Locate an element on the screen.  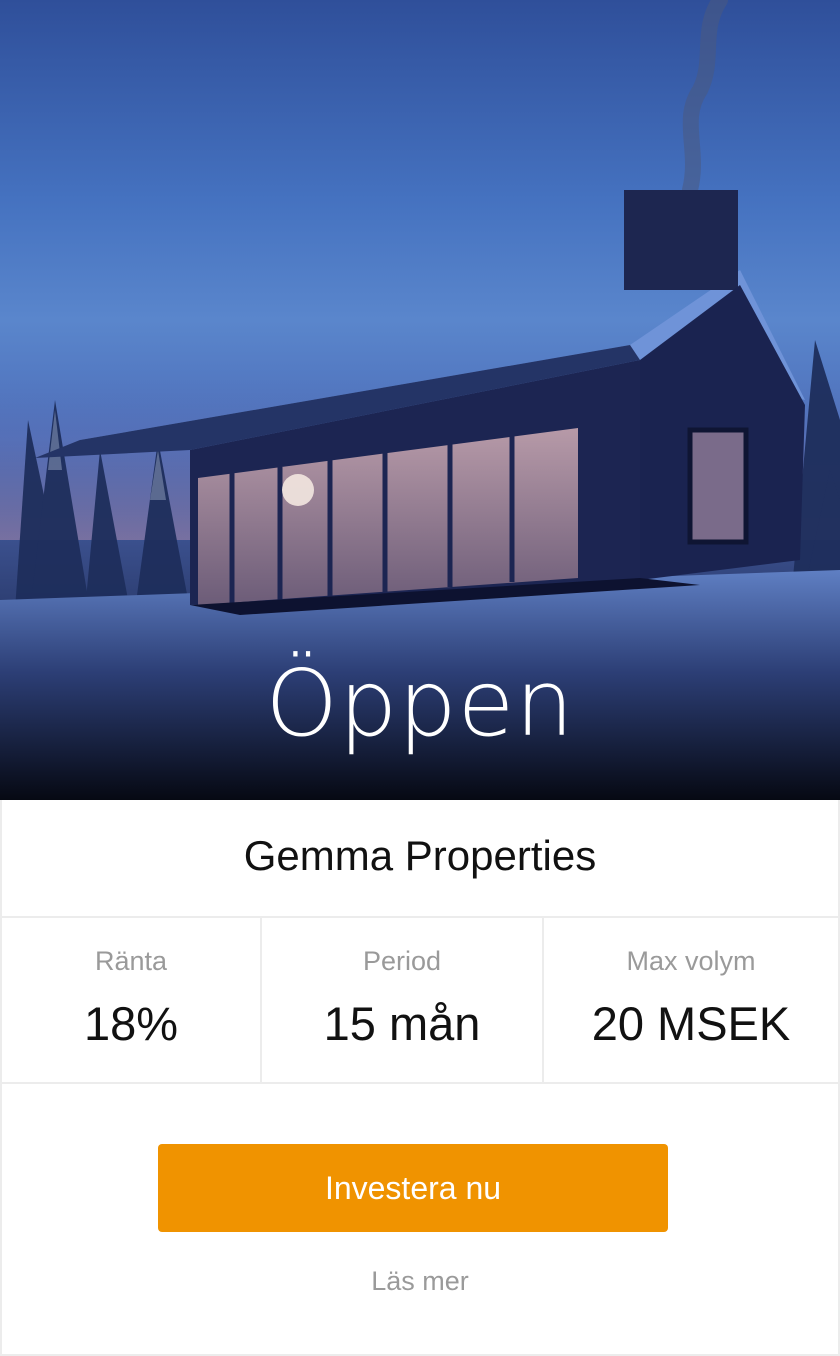
invest-now-button: Investera nu is located at coordinates (413, 1188).